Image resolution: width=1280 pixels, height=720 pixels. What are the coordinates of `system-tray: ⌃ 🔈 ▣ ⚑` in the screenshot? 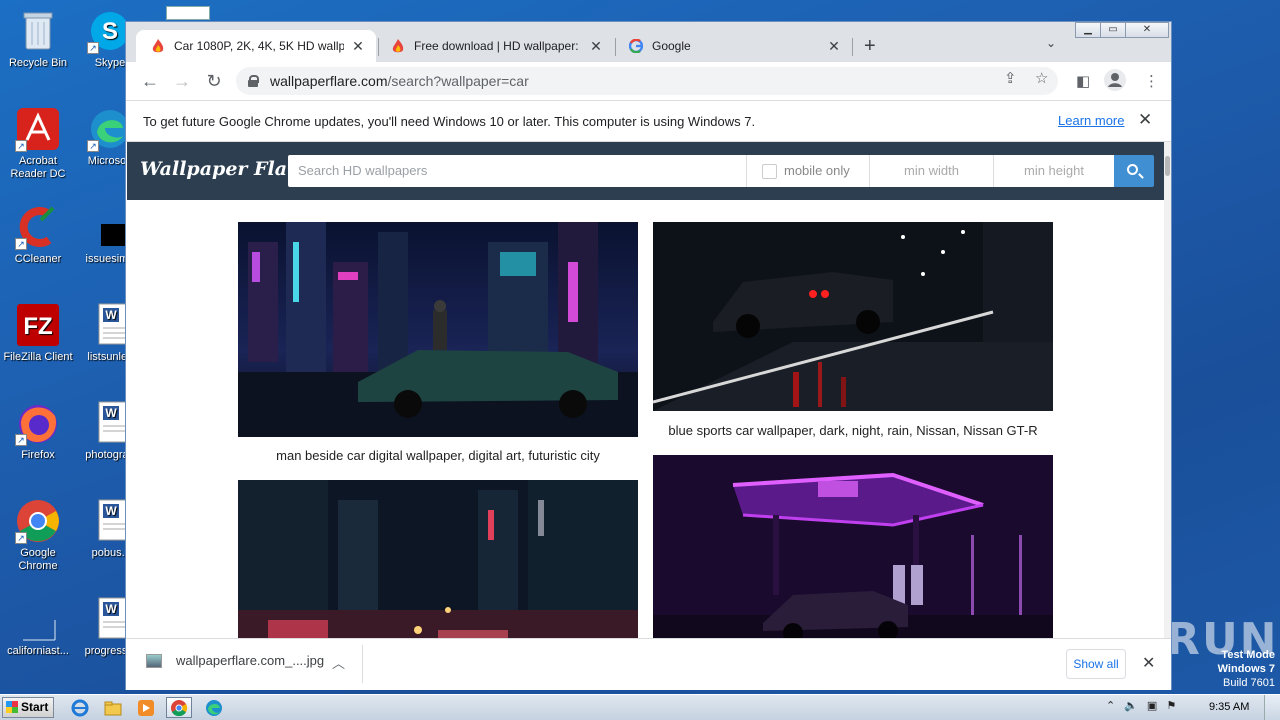 It's located at (1141, 705).